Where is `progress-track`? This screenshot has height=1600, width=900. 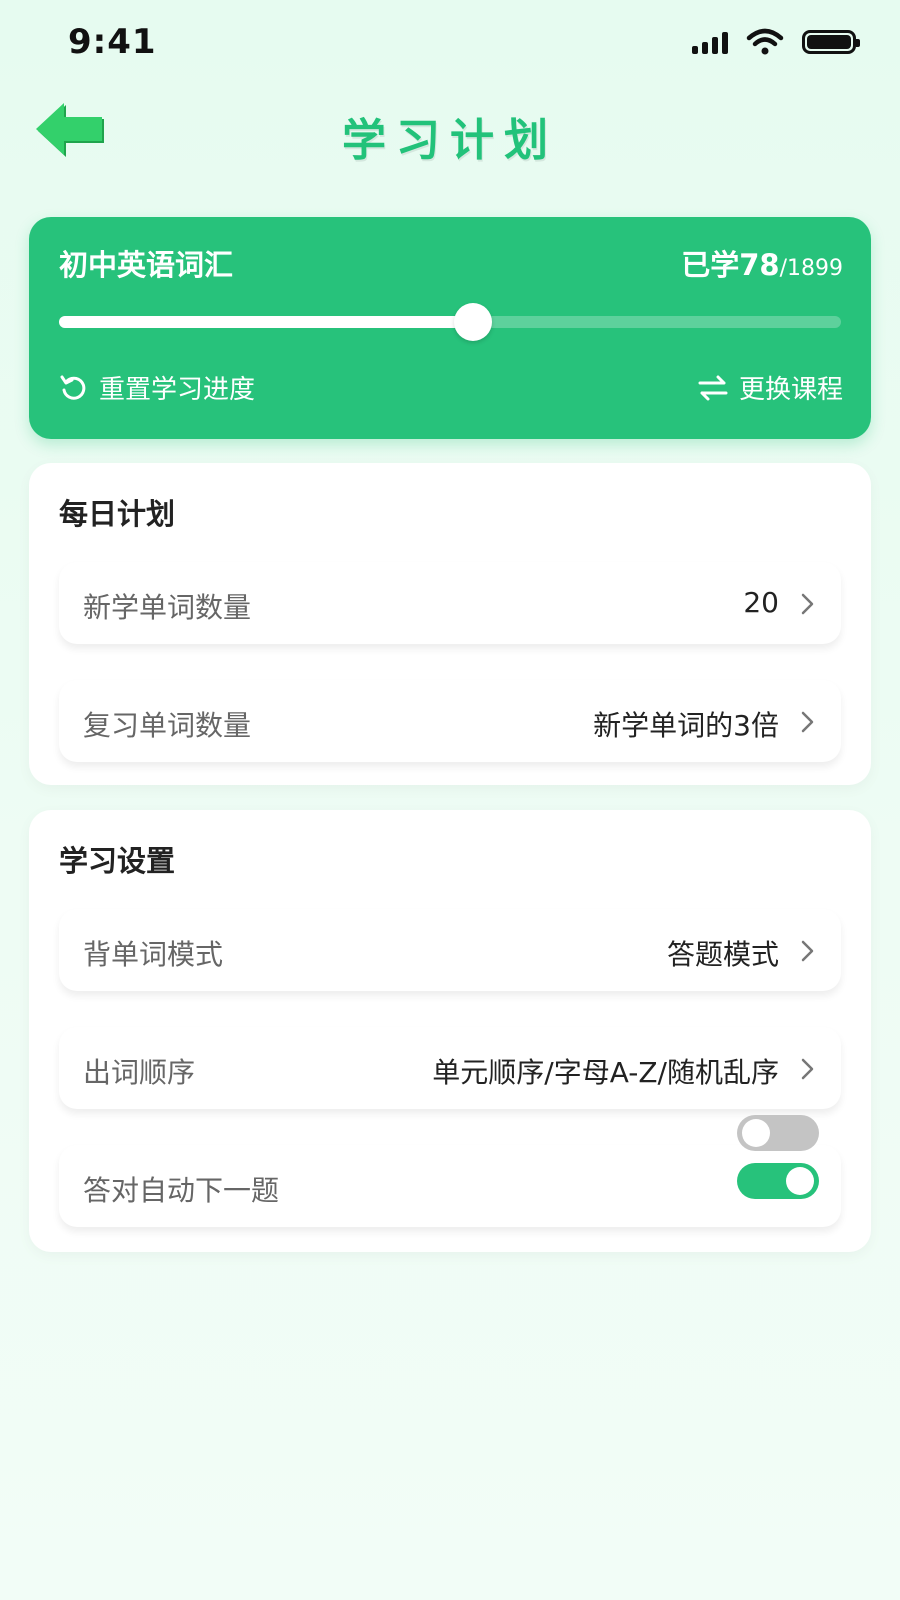 progress-track is located at coordinates (450, 322).